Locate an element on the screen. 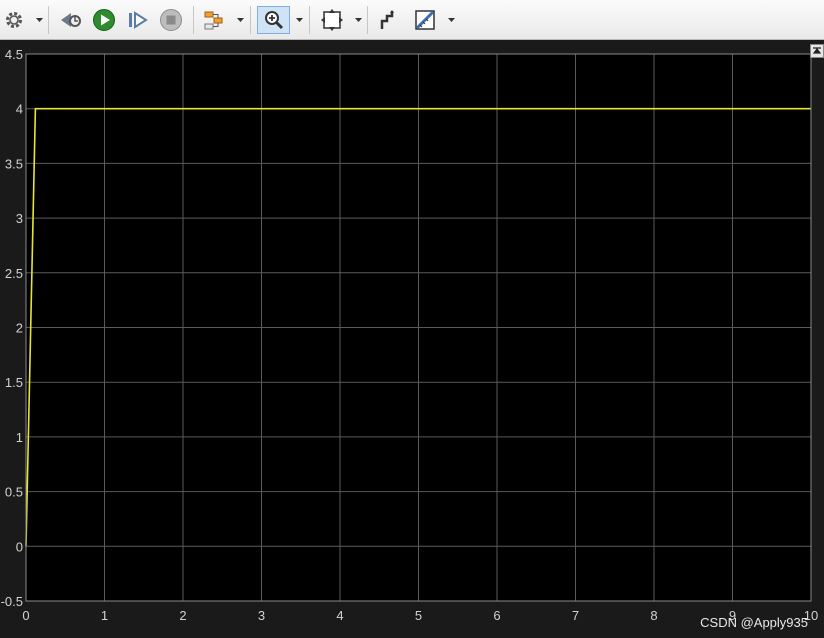 This screenshot has width=824, height=638. x-tick-label: 1 is located at coordinates (104, 615).